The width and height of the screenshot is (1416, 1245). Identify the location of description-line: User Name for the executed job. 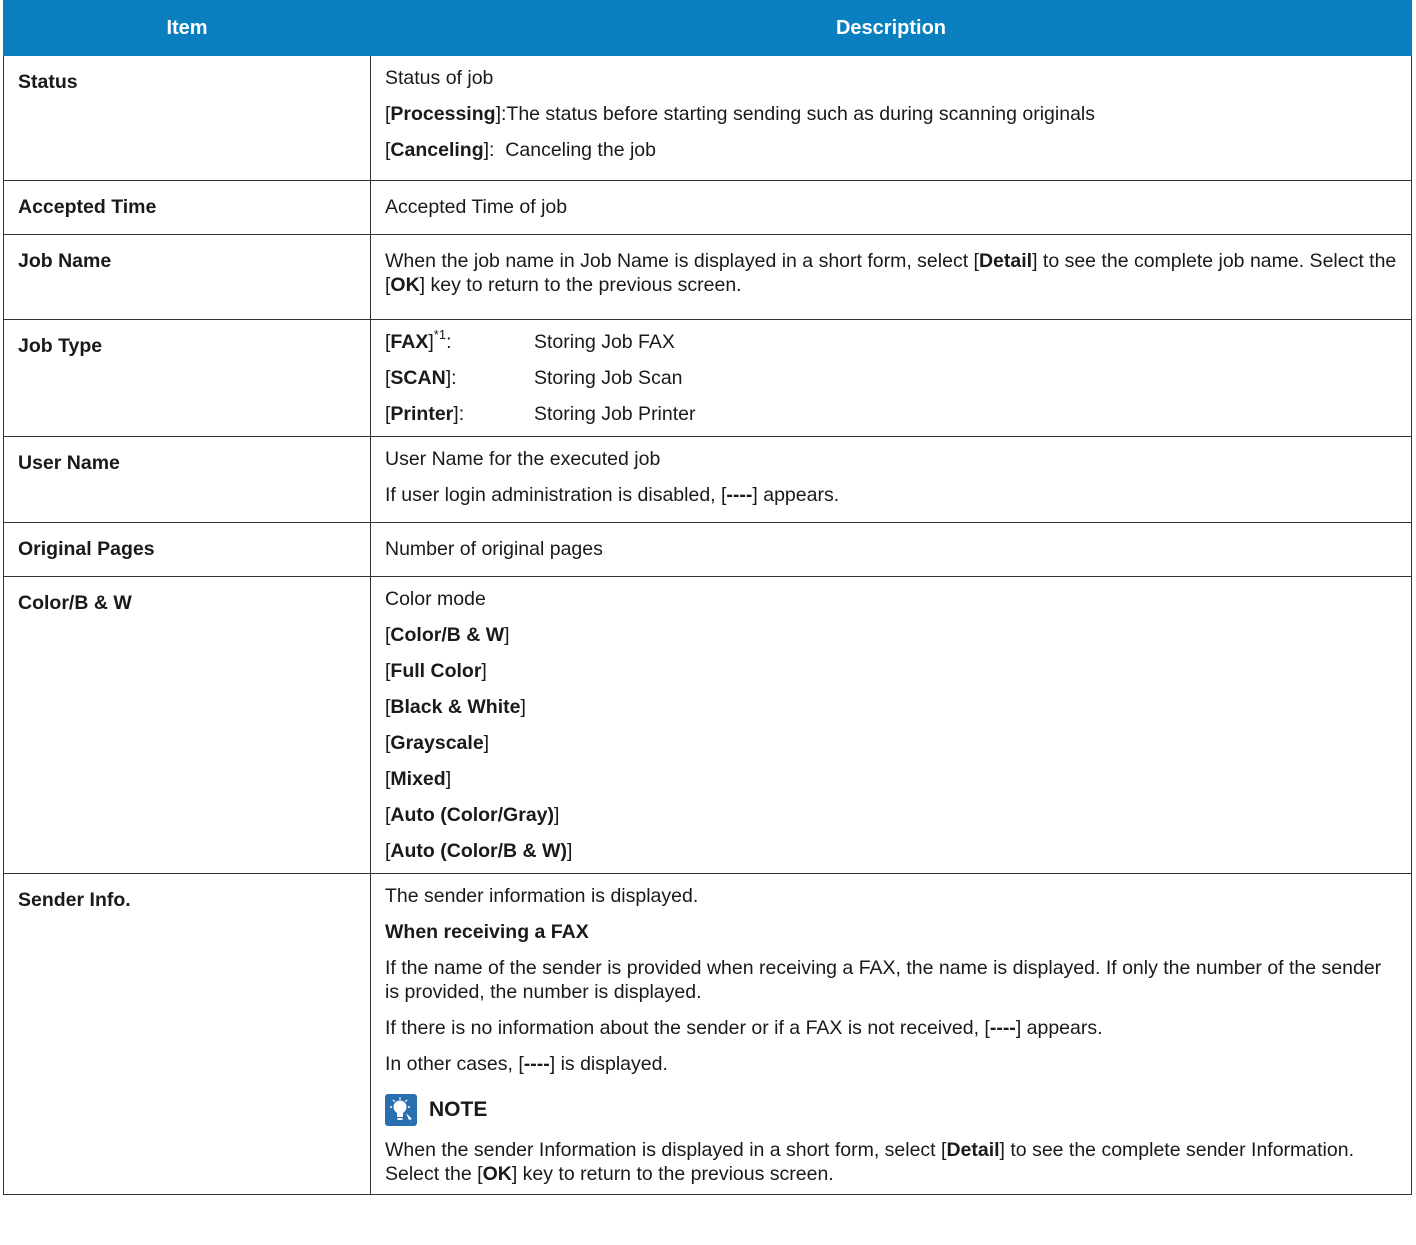
(523, 459).